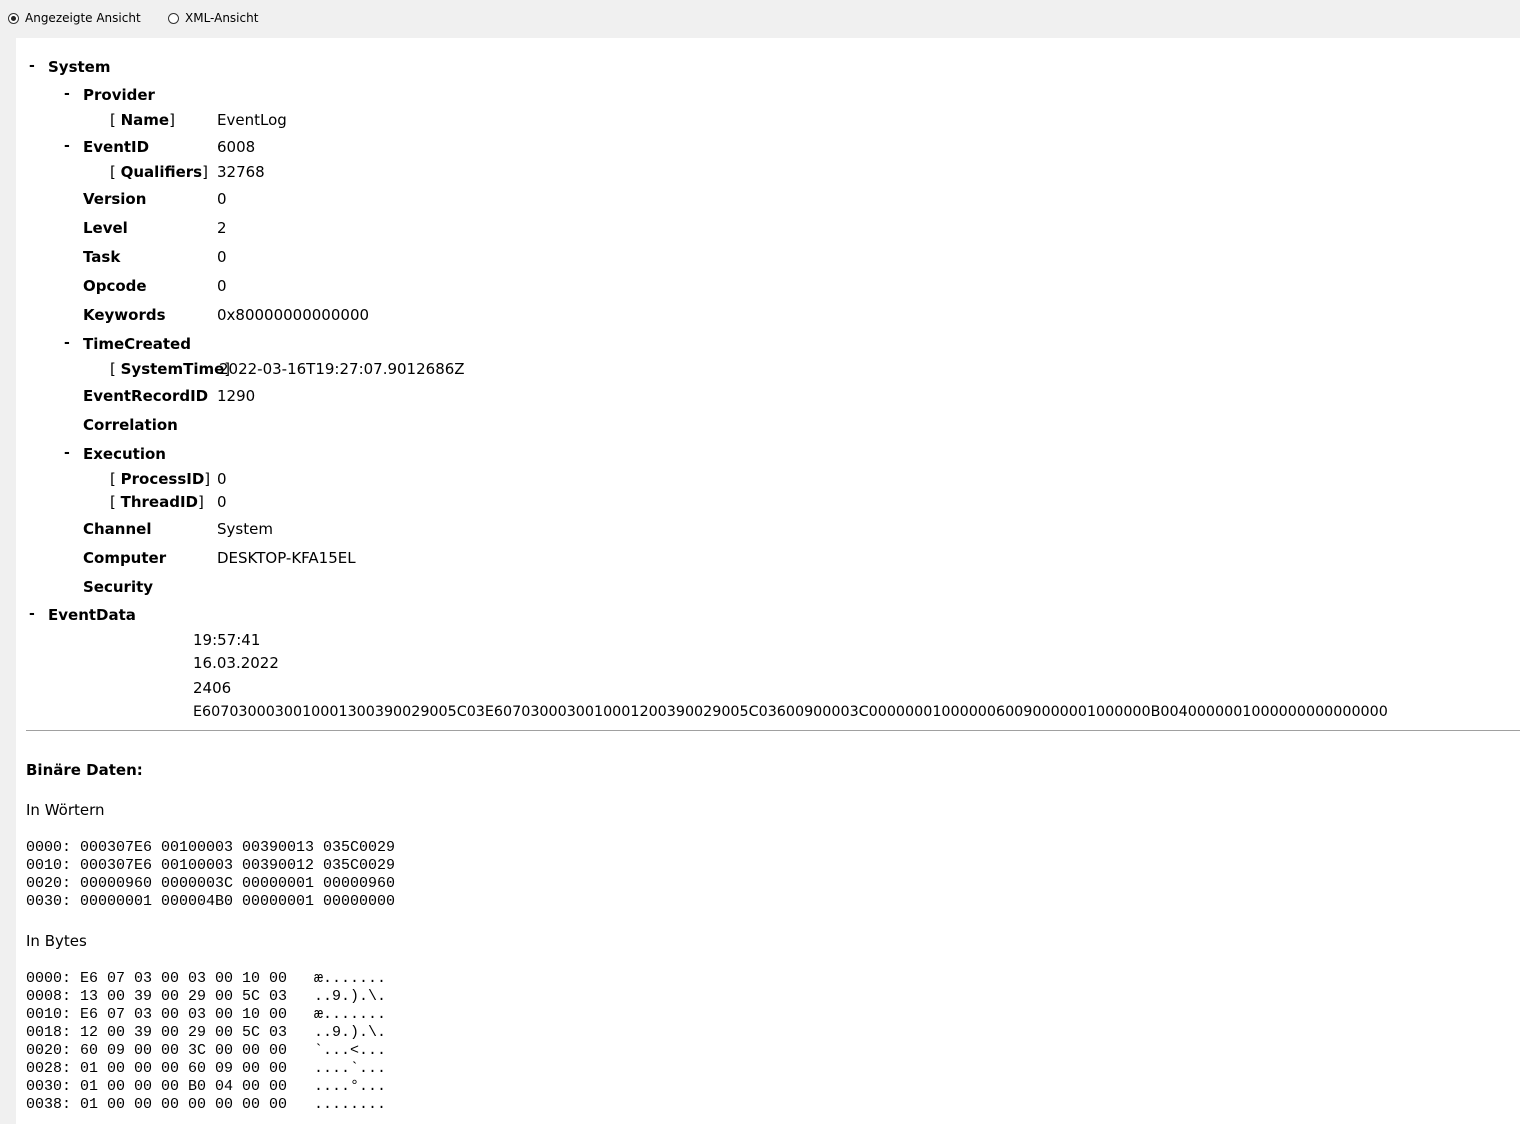 Image resolution: width=1520 pixels, height=1124 pixels. I want to click on value-threadid: 0, so click(222, 502).